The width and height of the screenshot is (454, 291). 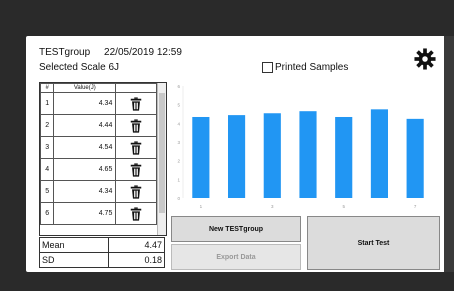 What do you see at coordinates (178, 86) in the screenshot?
I see `y-tick-label: 6` at bounding box center [178, 86].